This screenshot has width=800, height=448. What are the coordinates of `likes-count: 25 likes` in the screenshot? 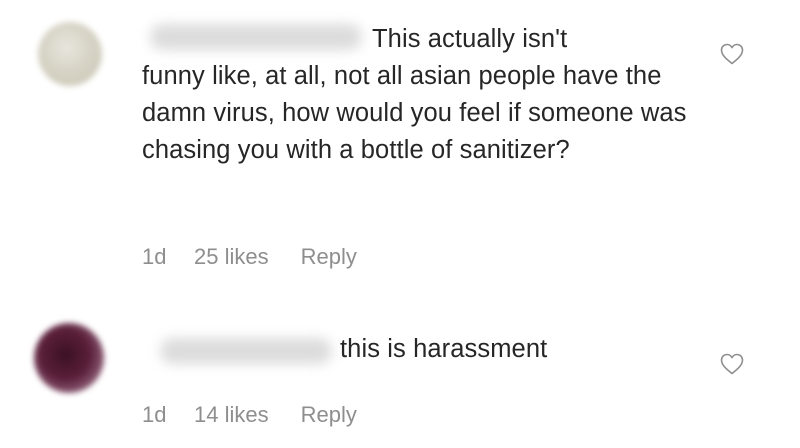 It's located at (231, 257).